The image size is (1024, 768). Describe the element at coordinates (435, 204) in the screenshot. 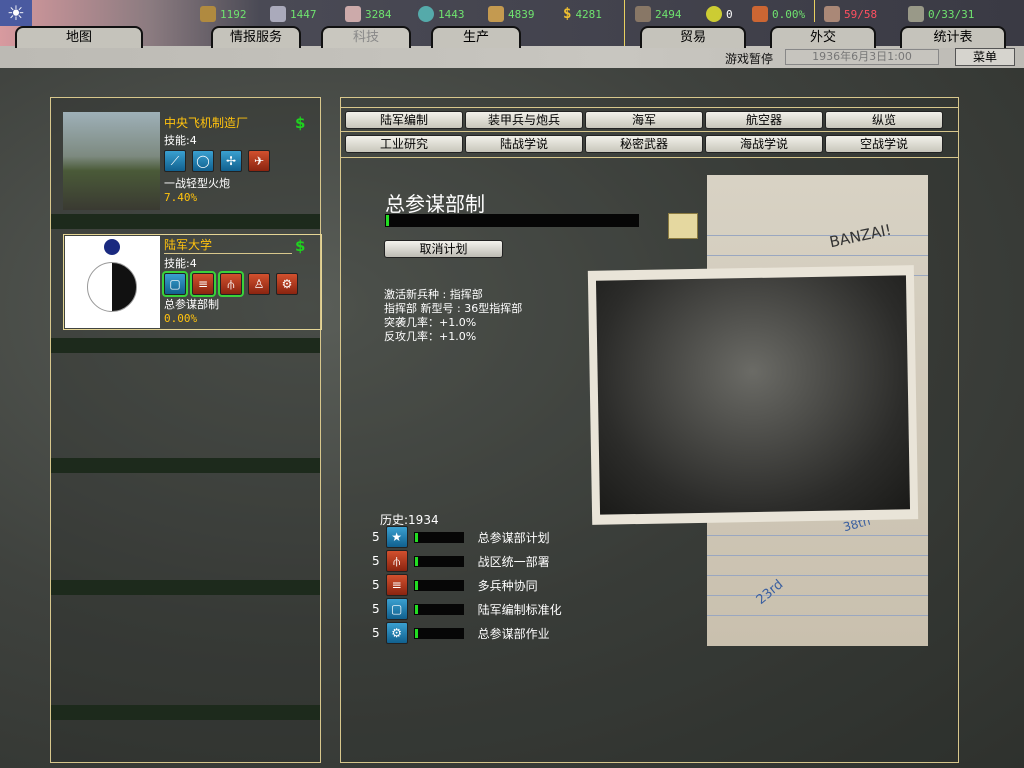

I see `project-title: 总参谋部制` at that location.